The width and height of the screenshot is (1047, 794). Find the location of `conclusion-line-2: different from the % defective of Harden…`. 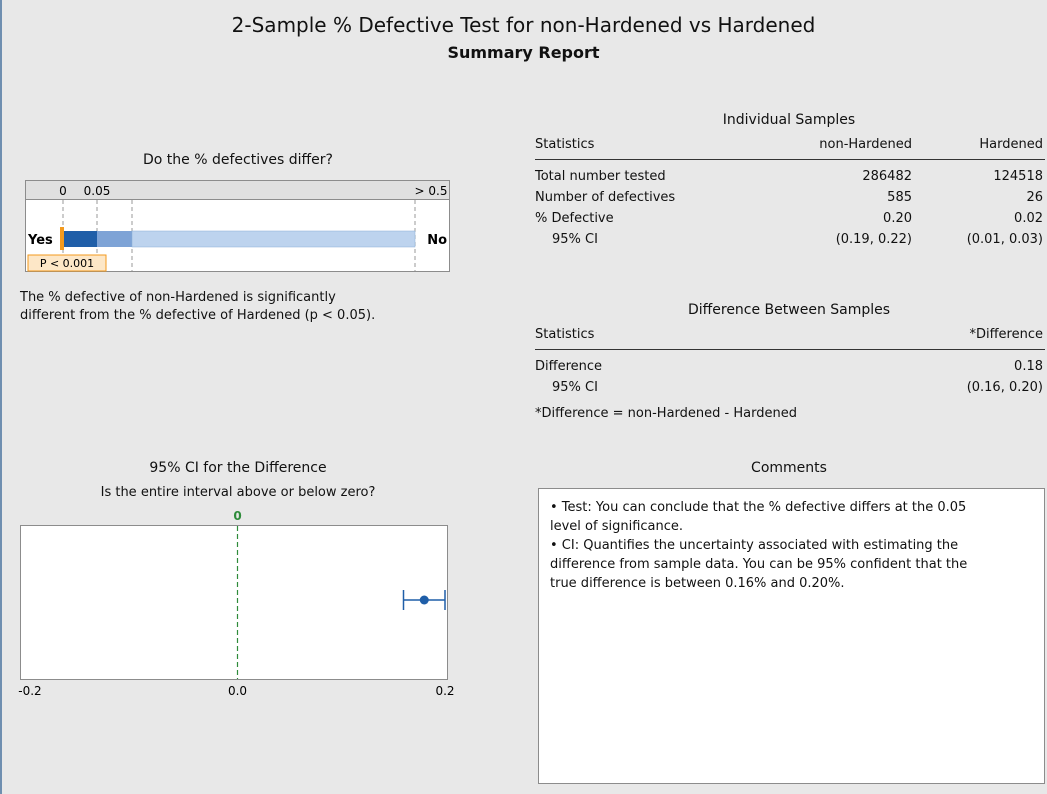

conclusion-line-2: different from the % defective of Harden… is located at coordinates (198, 315).